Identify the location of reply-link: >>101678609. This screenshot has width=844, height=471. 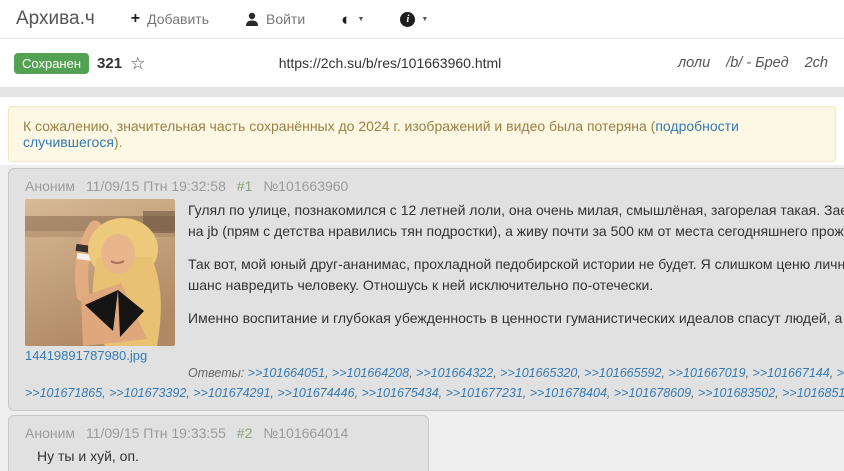
(652, 393).